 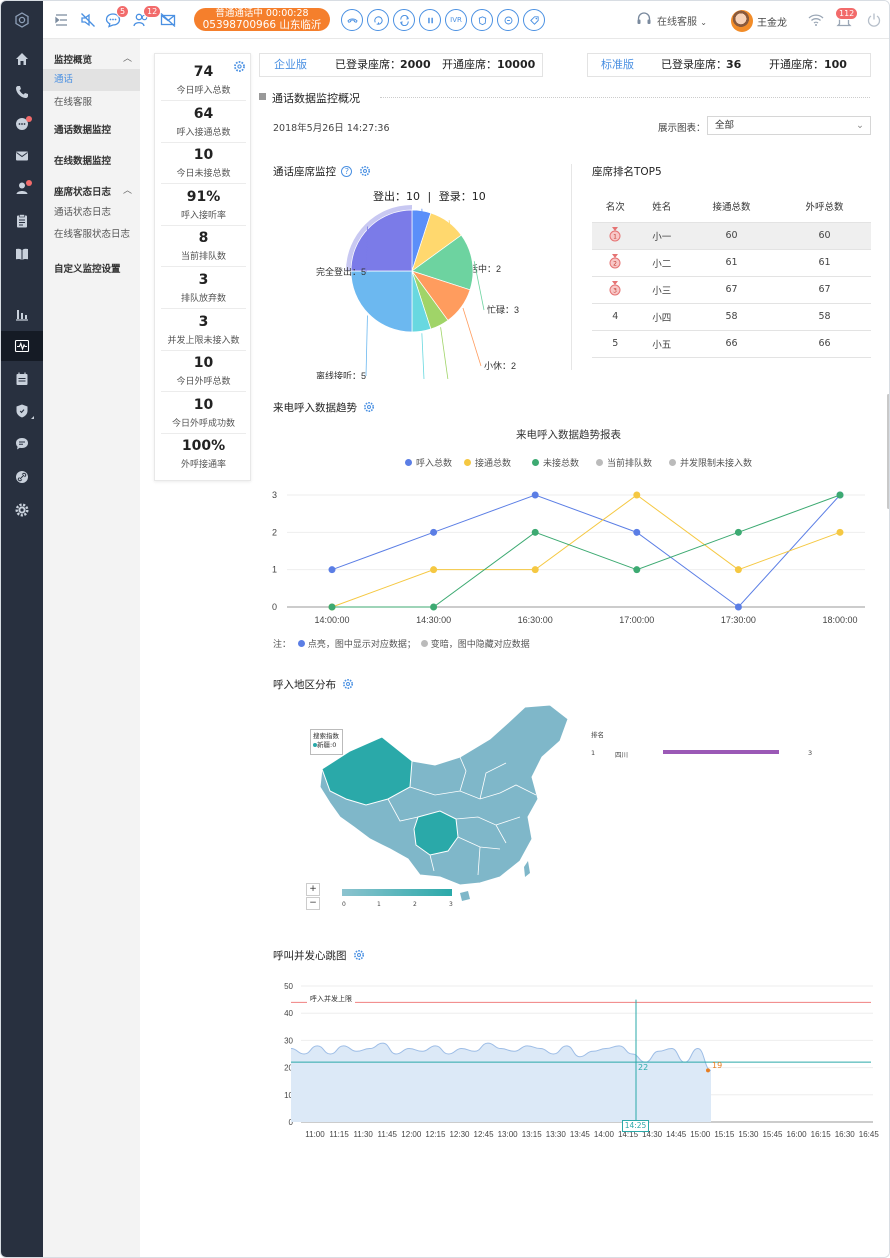 What do you see at coordinates (262, 13) in the screenshot?
I see `call-status-text: 普通通话中 00:00:28` at bounding box center [262, 13].